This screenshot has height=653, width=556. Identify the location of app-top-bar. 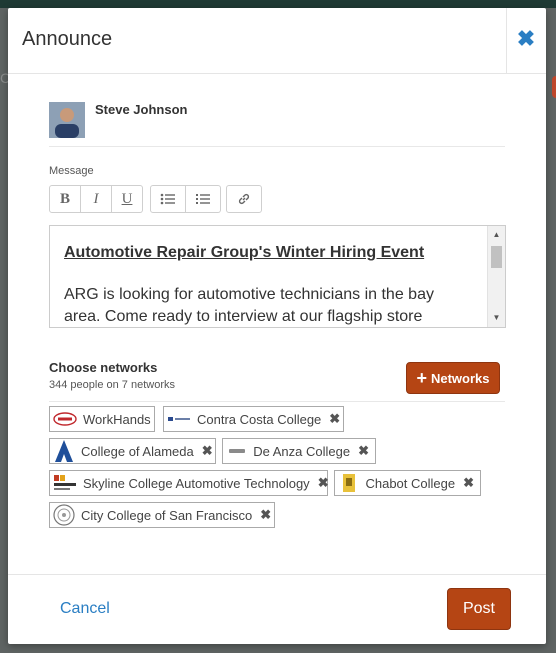
(278, 4).